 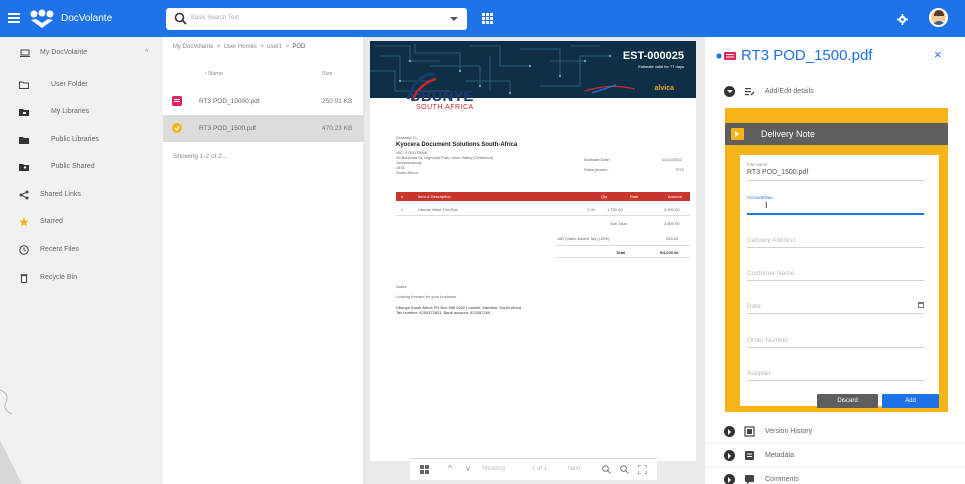 What do you see at coordinates (768, 340) in the screenshot?
I see `field-placeholder: Order Number` at bounding box center [768, 340].